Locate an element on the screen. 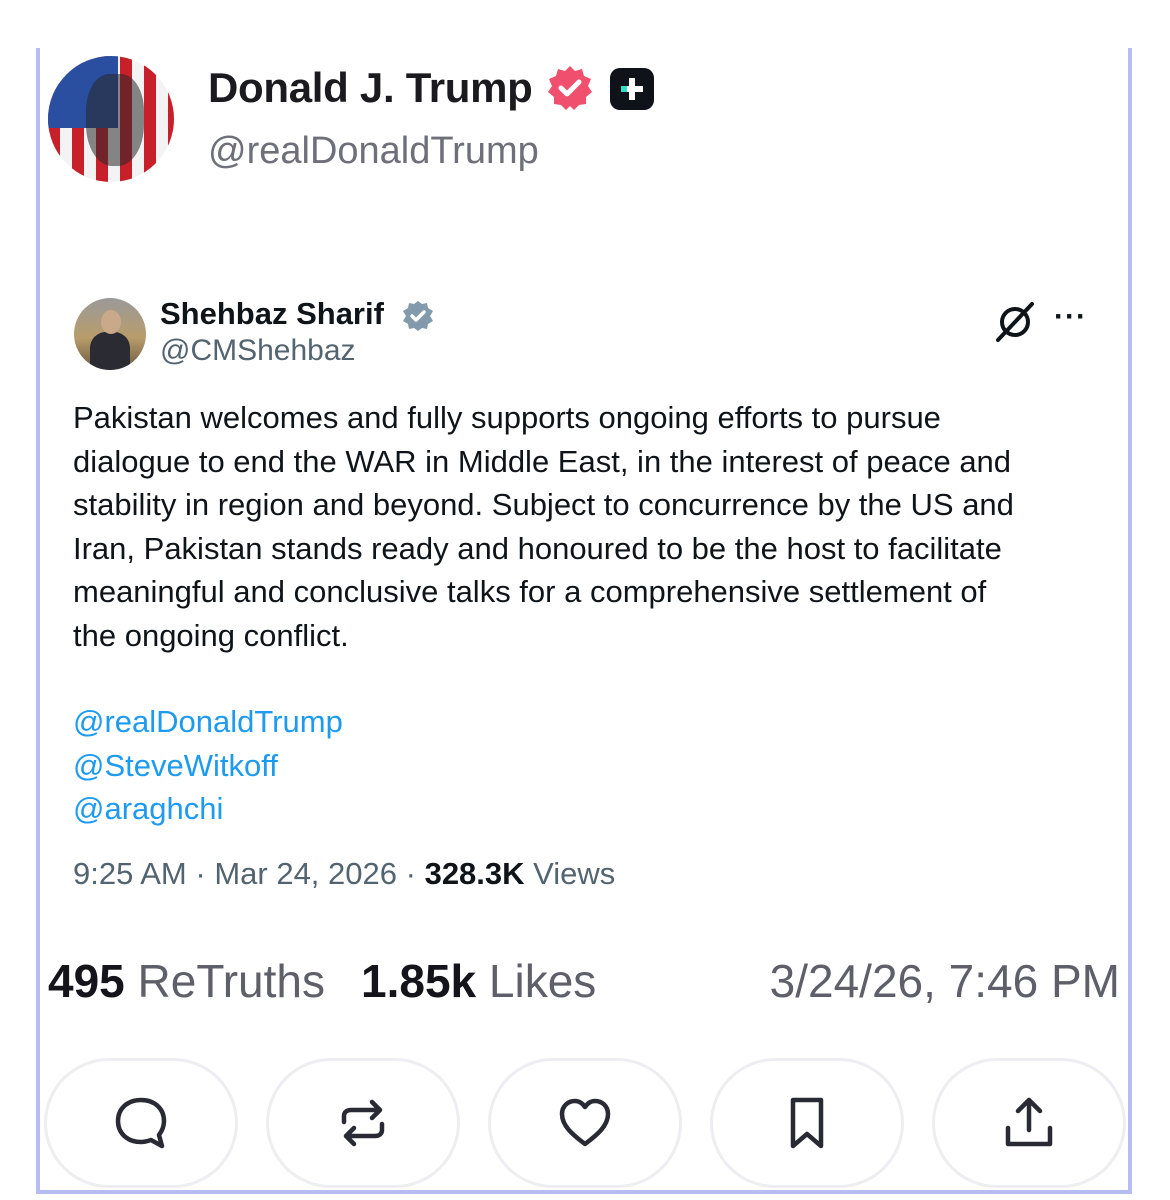 This screenshot has width=1170, height=1200. quoted-author-handle: @CMShehbaz is located at coordinates (258, 351).